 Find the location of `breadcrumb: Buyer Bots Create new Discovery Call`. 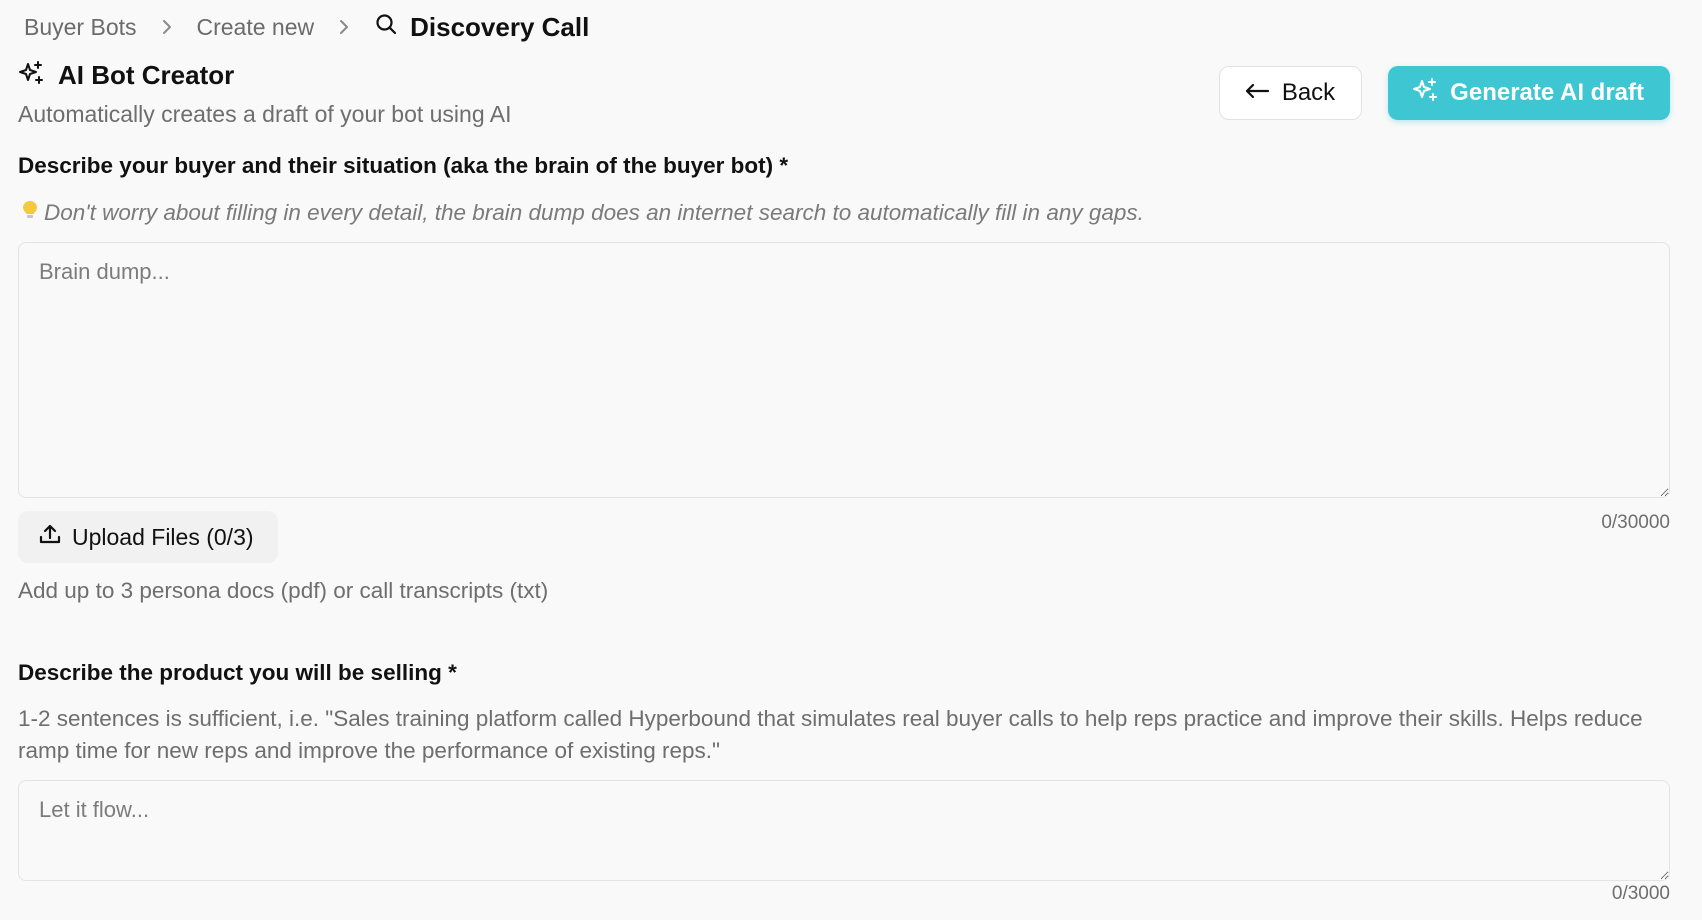

breadcrumb: Buyer Bots Create new Discovery Call is located at coordinates (306, 27).